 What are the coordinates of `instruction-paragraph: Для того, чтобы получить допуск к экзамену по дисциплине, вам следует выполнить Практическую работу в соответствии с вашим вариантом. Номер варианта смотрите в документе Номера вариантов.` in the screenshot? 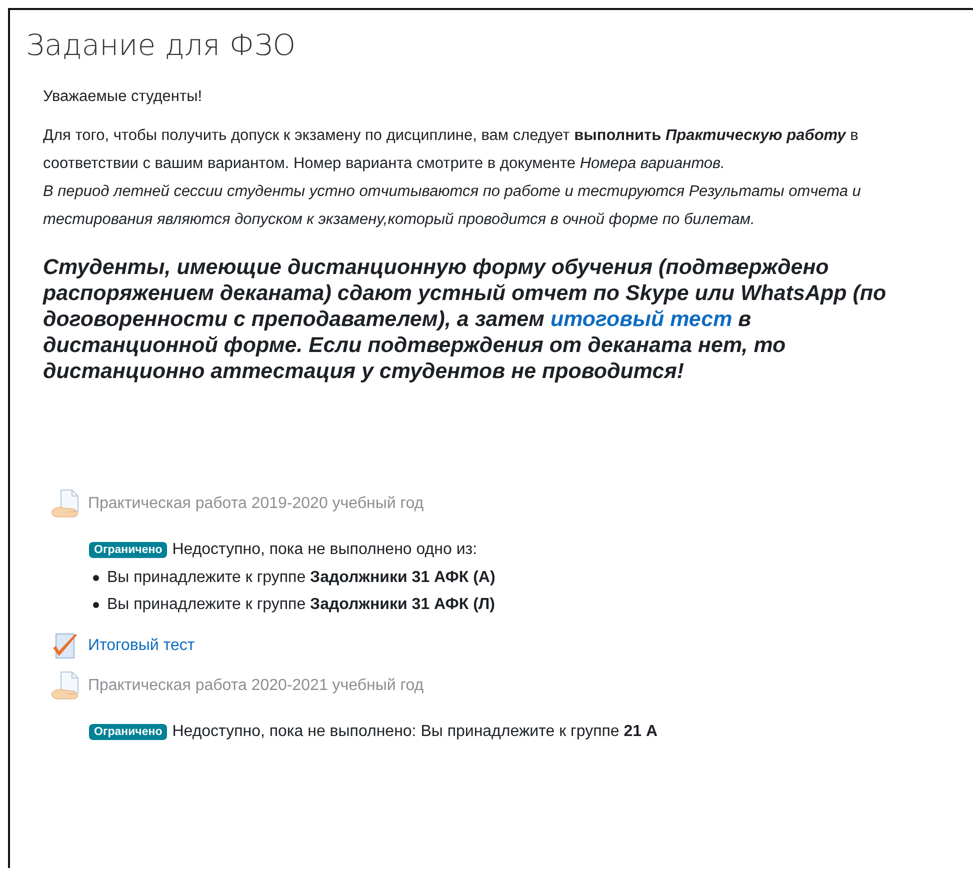 It's located at (451, 150).